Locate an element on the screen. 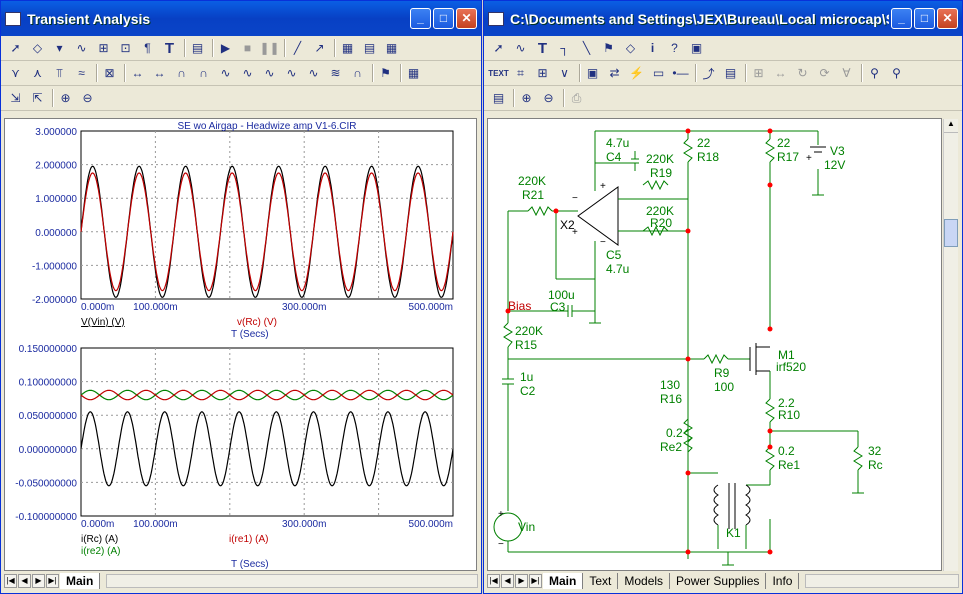 The width and height of the screenshot is (963, 594). x-scale-icon: ⇲ is located at coordinates (15, 98).